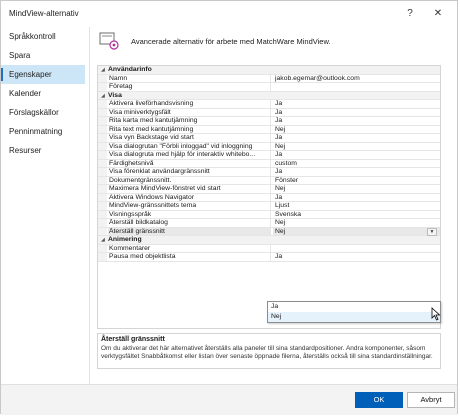  What do you see at coordinates (436, 314) in the screenshot?
I see `mouse-pointer-icon` at bounding box center [436, 314].